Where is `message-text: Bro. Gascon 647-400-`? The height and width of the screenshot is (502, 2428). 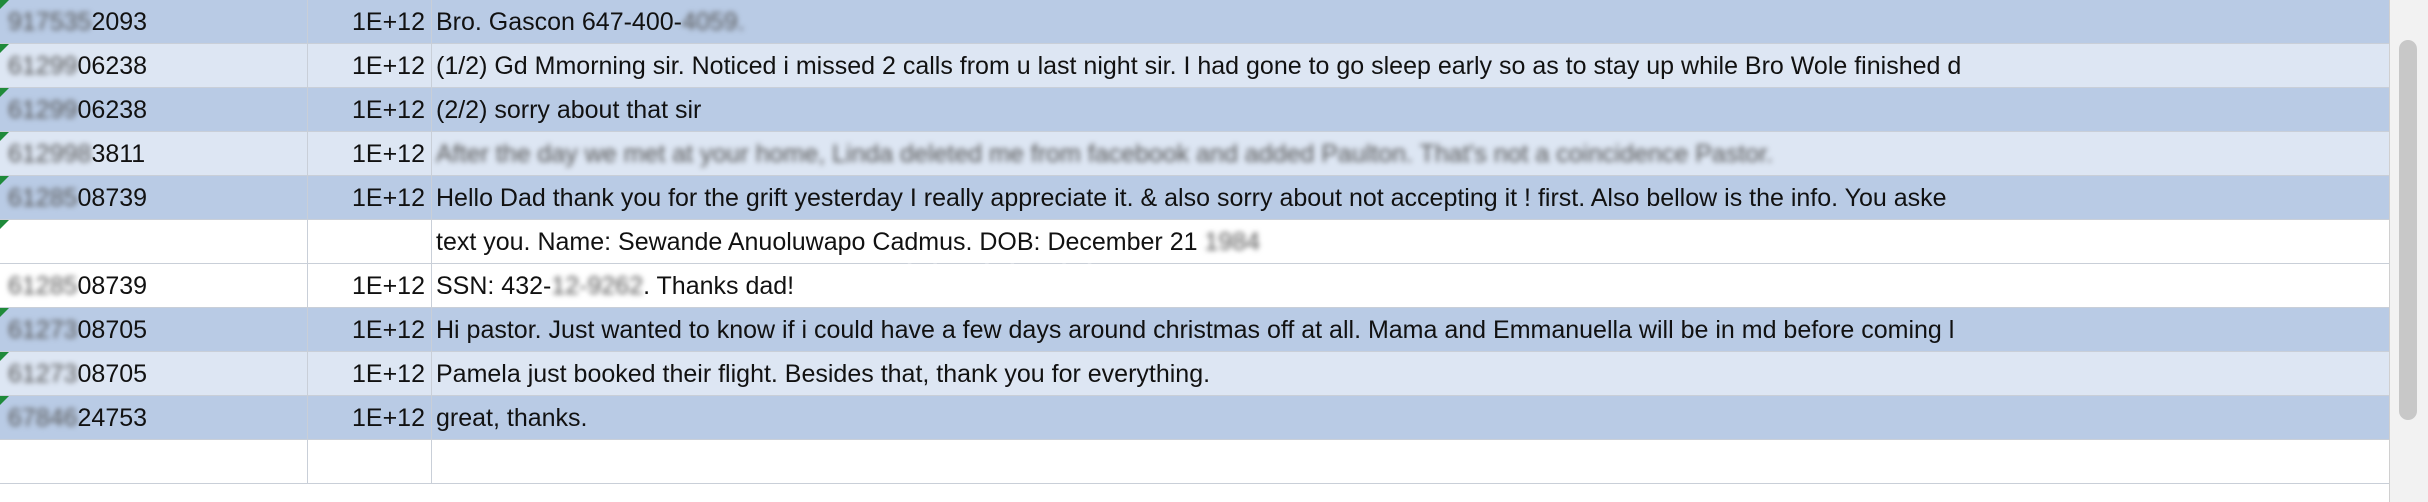 message-text: Bro. Gascon 647-400- is located at coordinates (559, 22).